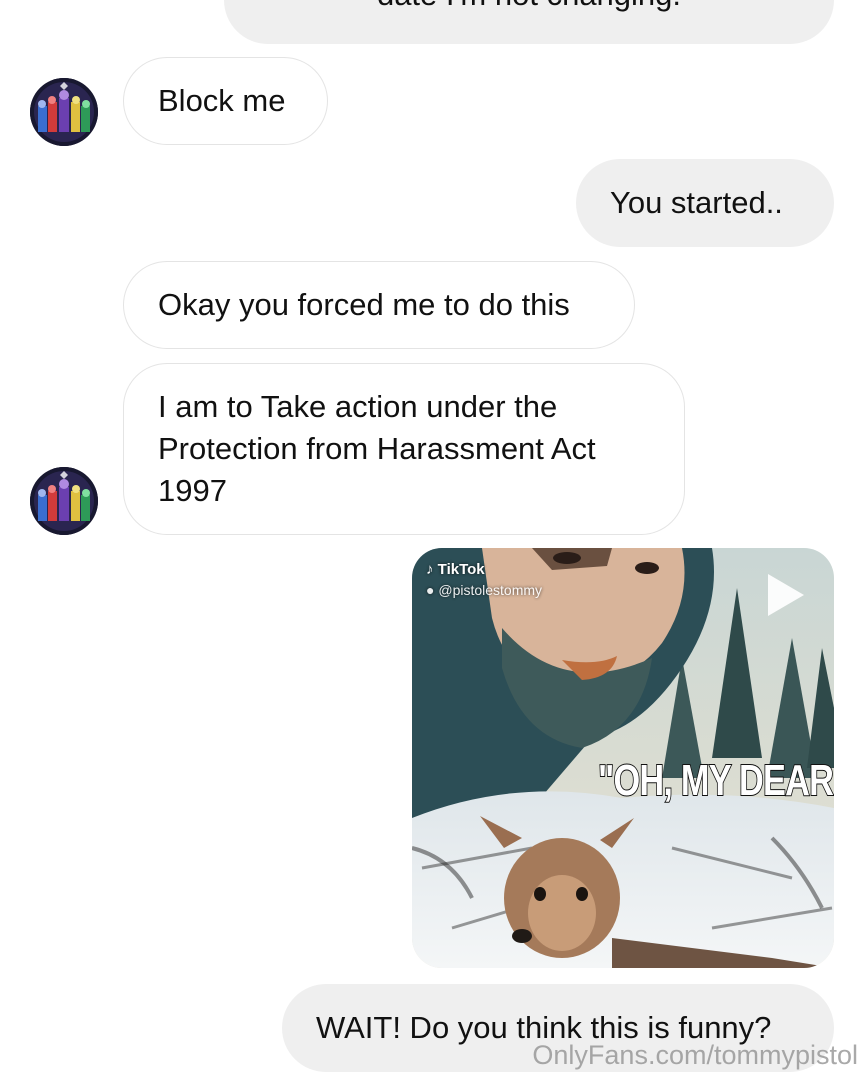  Describe the element at coordinates (484, 580) in the screenshot. I see `tiktok-watermark: ♪ TikTok ● @pistolestommy` at that location.